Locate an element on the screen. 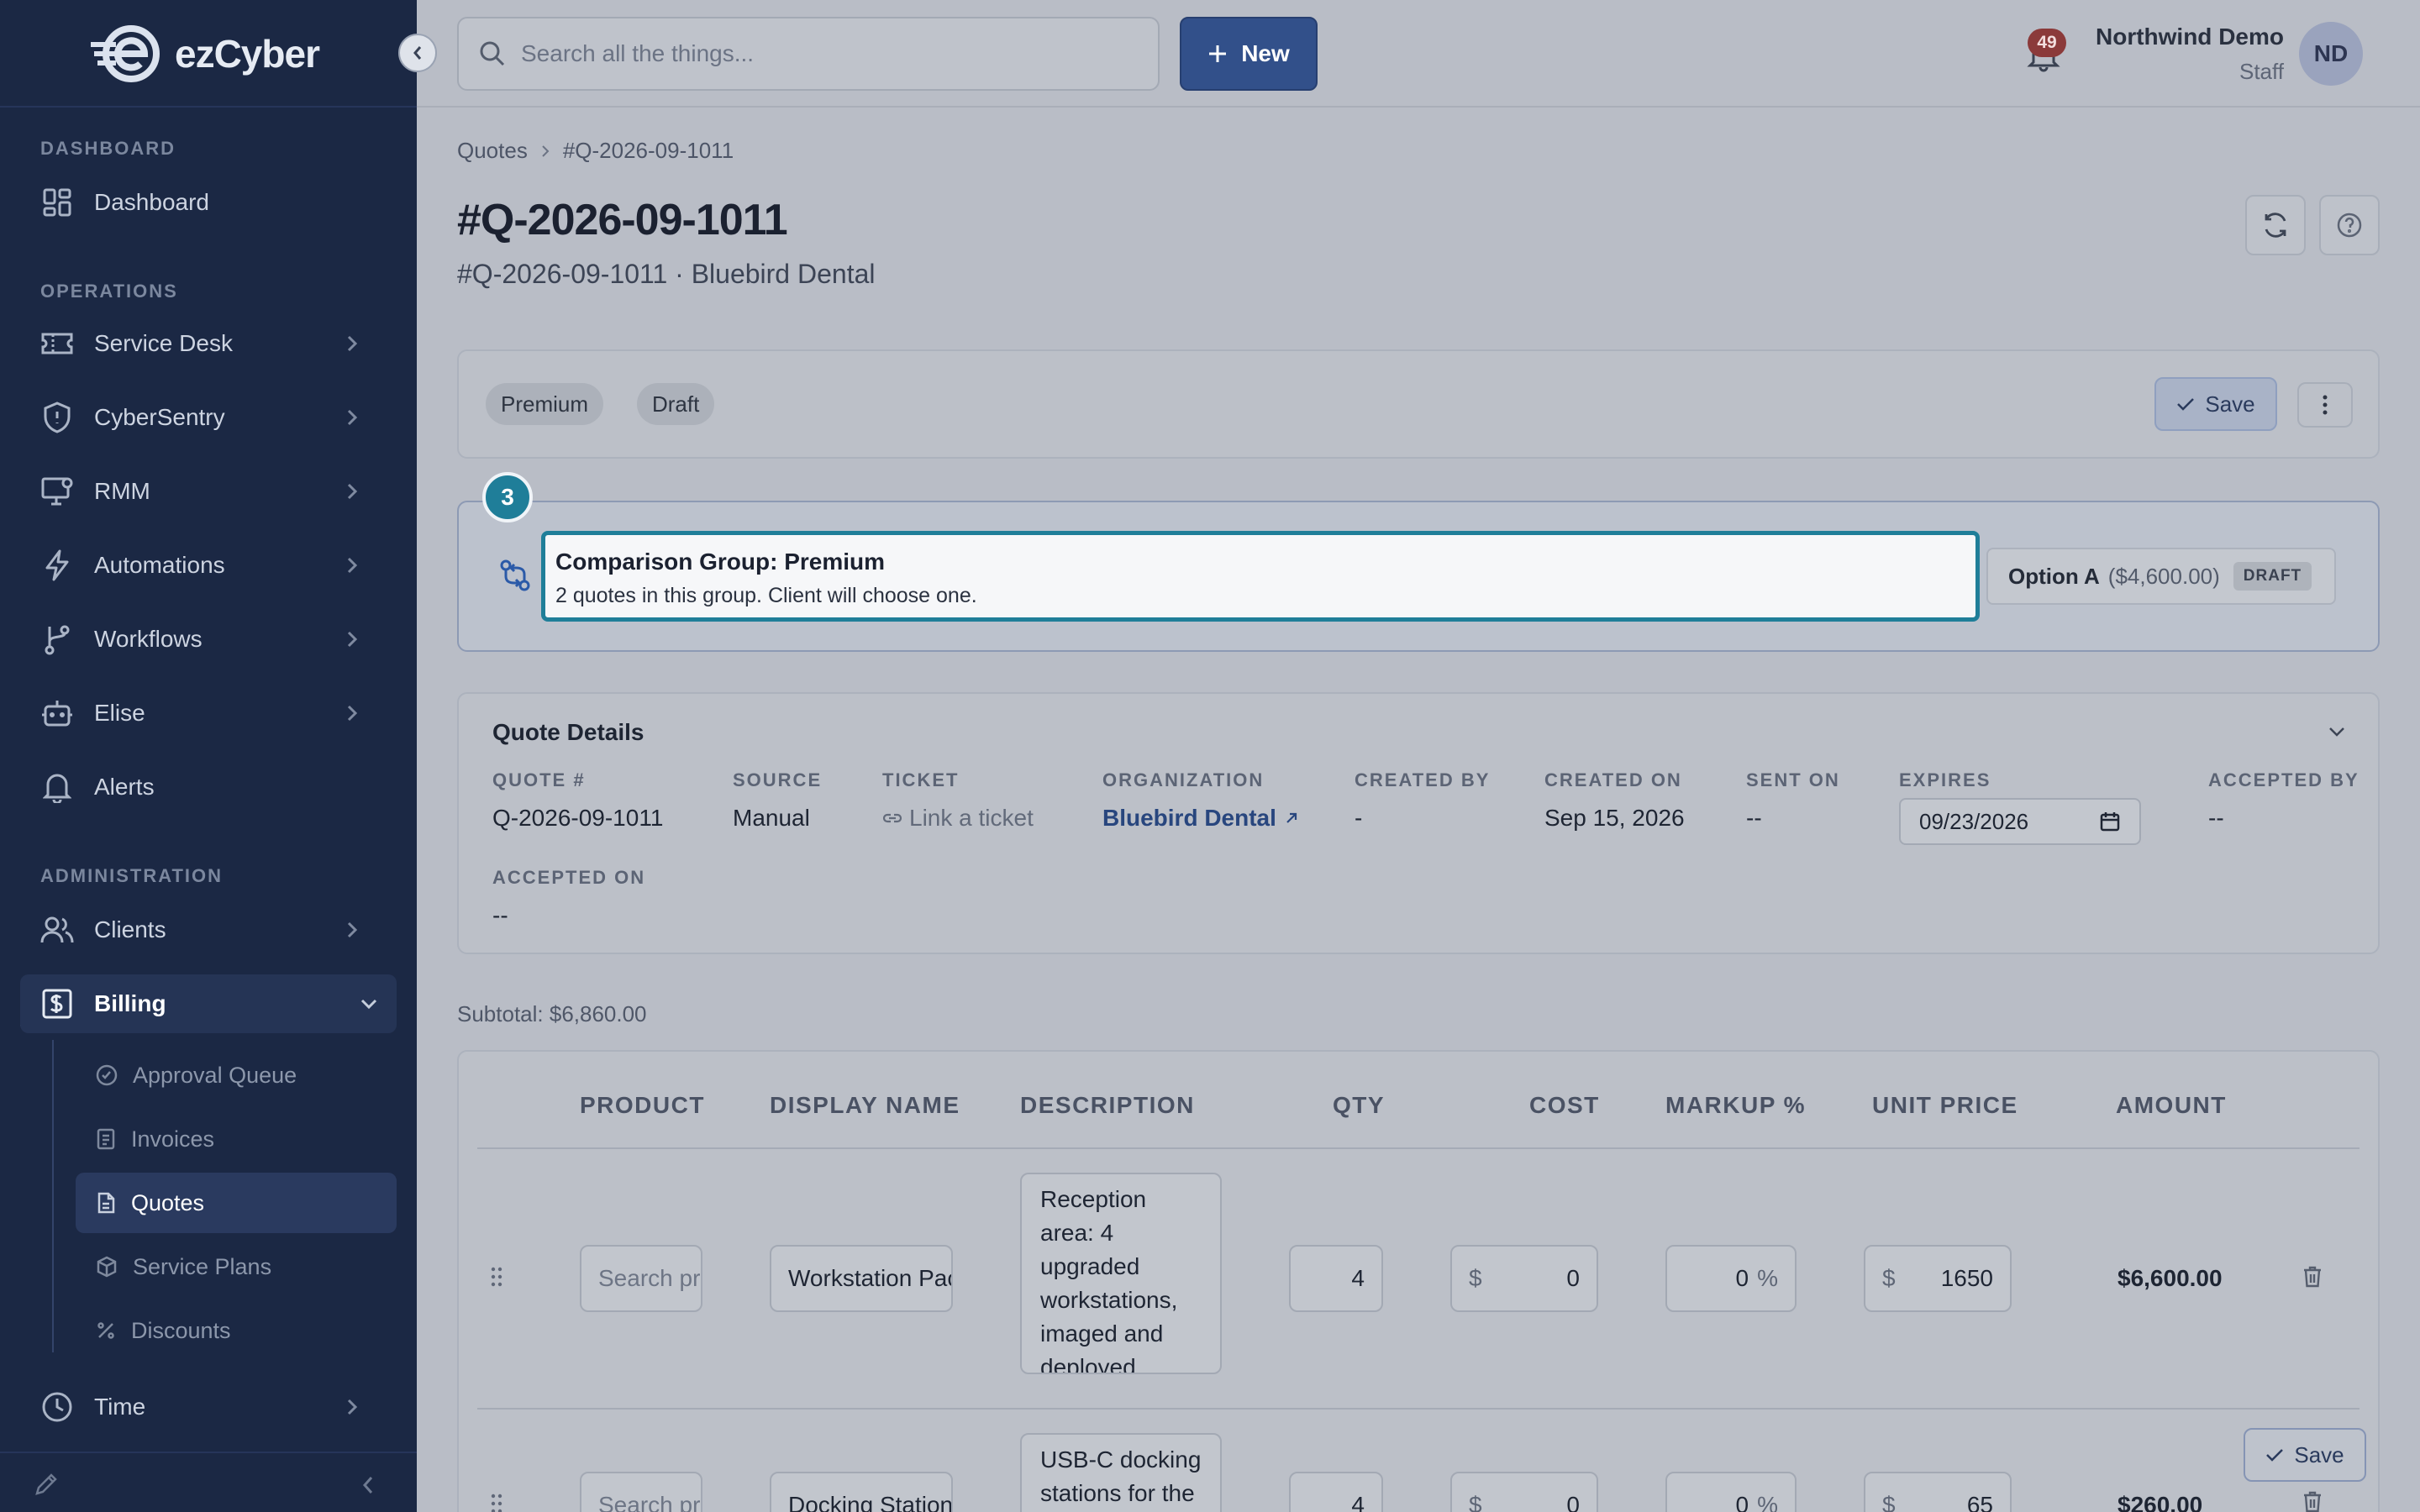 This screenshot has height=1512, width=2420. sidebar-item-rmm: RMM is located at coordinates (208, 491).